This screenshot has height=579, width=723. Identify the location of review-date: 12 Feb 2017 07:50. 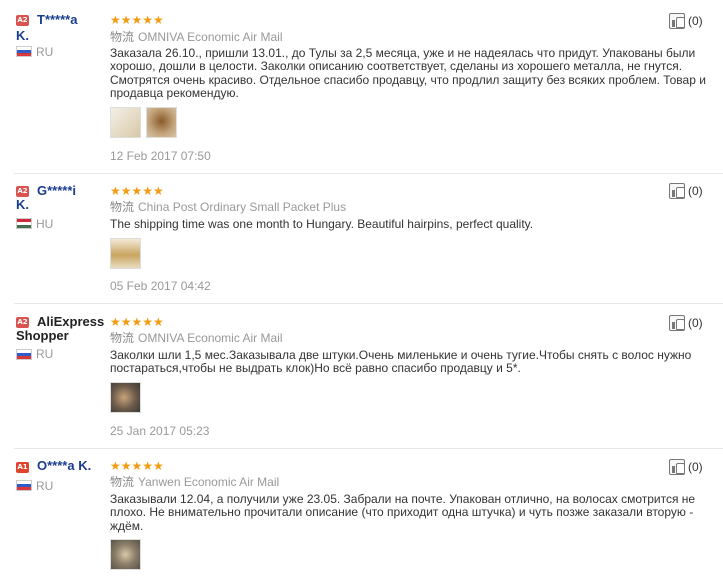
(160, 156).